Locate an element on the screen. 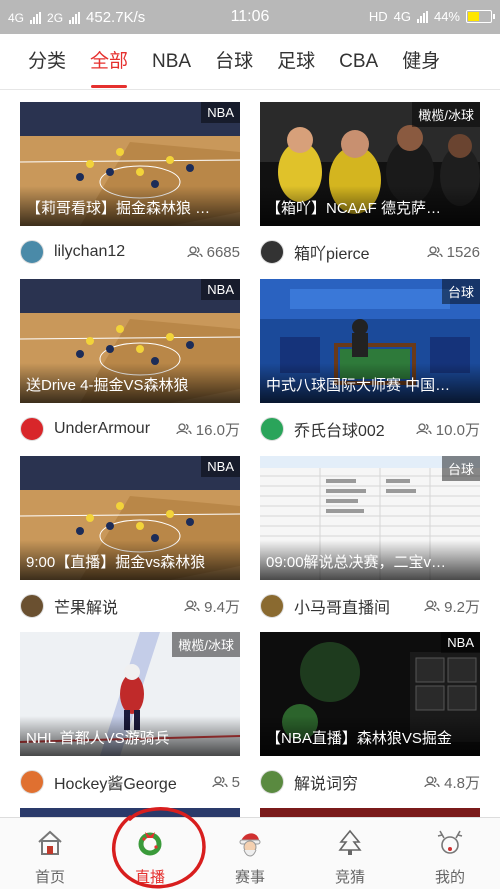  card-meta: 芒果解说 9.4万 is located at coordinates (130, 606).